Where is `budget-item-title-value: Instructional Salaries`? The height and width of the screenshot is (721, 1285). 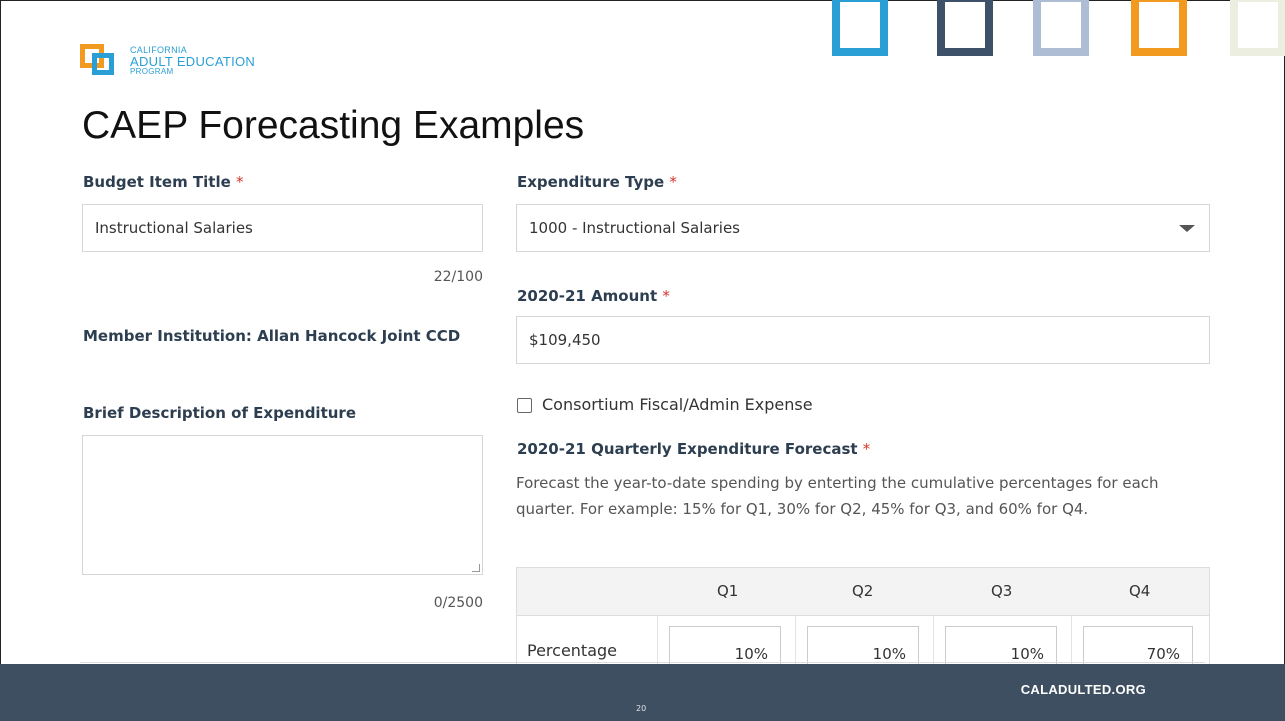
budget-item-title-value: Instructional Salaries is located at coordinates (174, 228).